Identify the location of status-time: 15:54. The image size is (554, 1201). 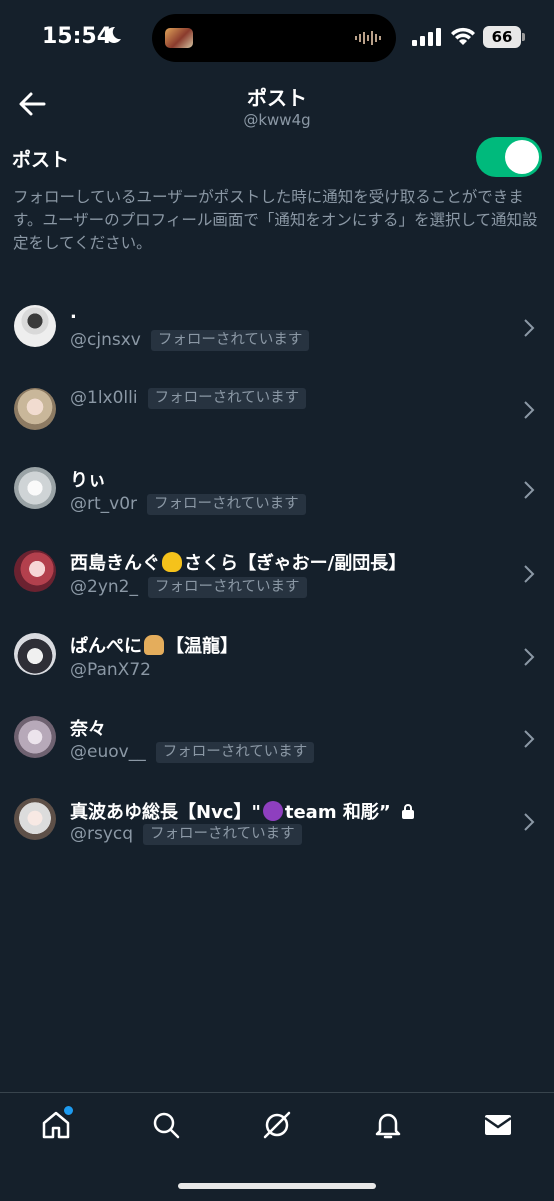
(77, 36).